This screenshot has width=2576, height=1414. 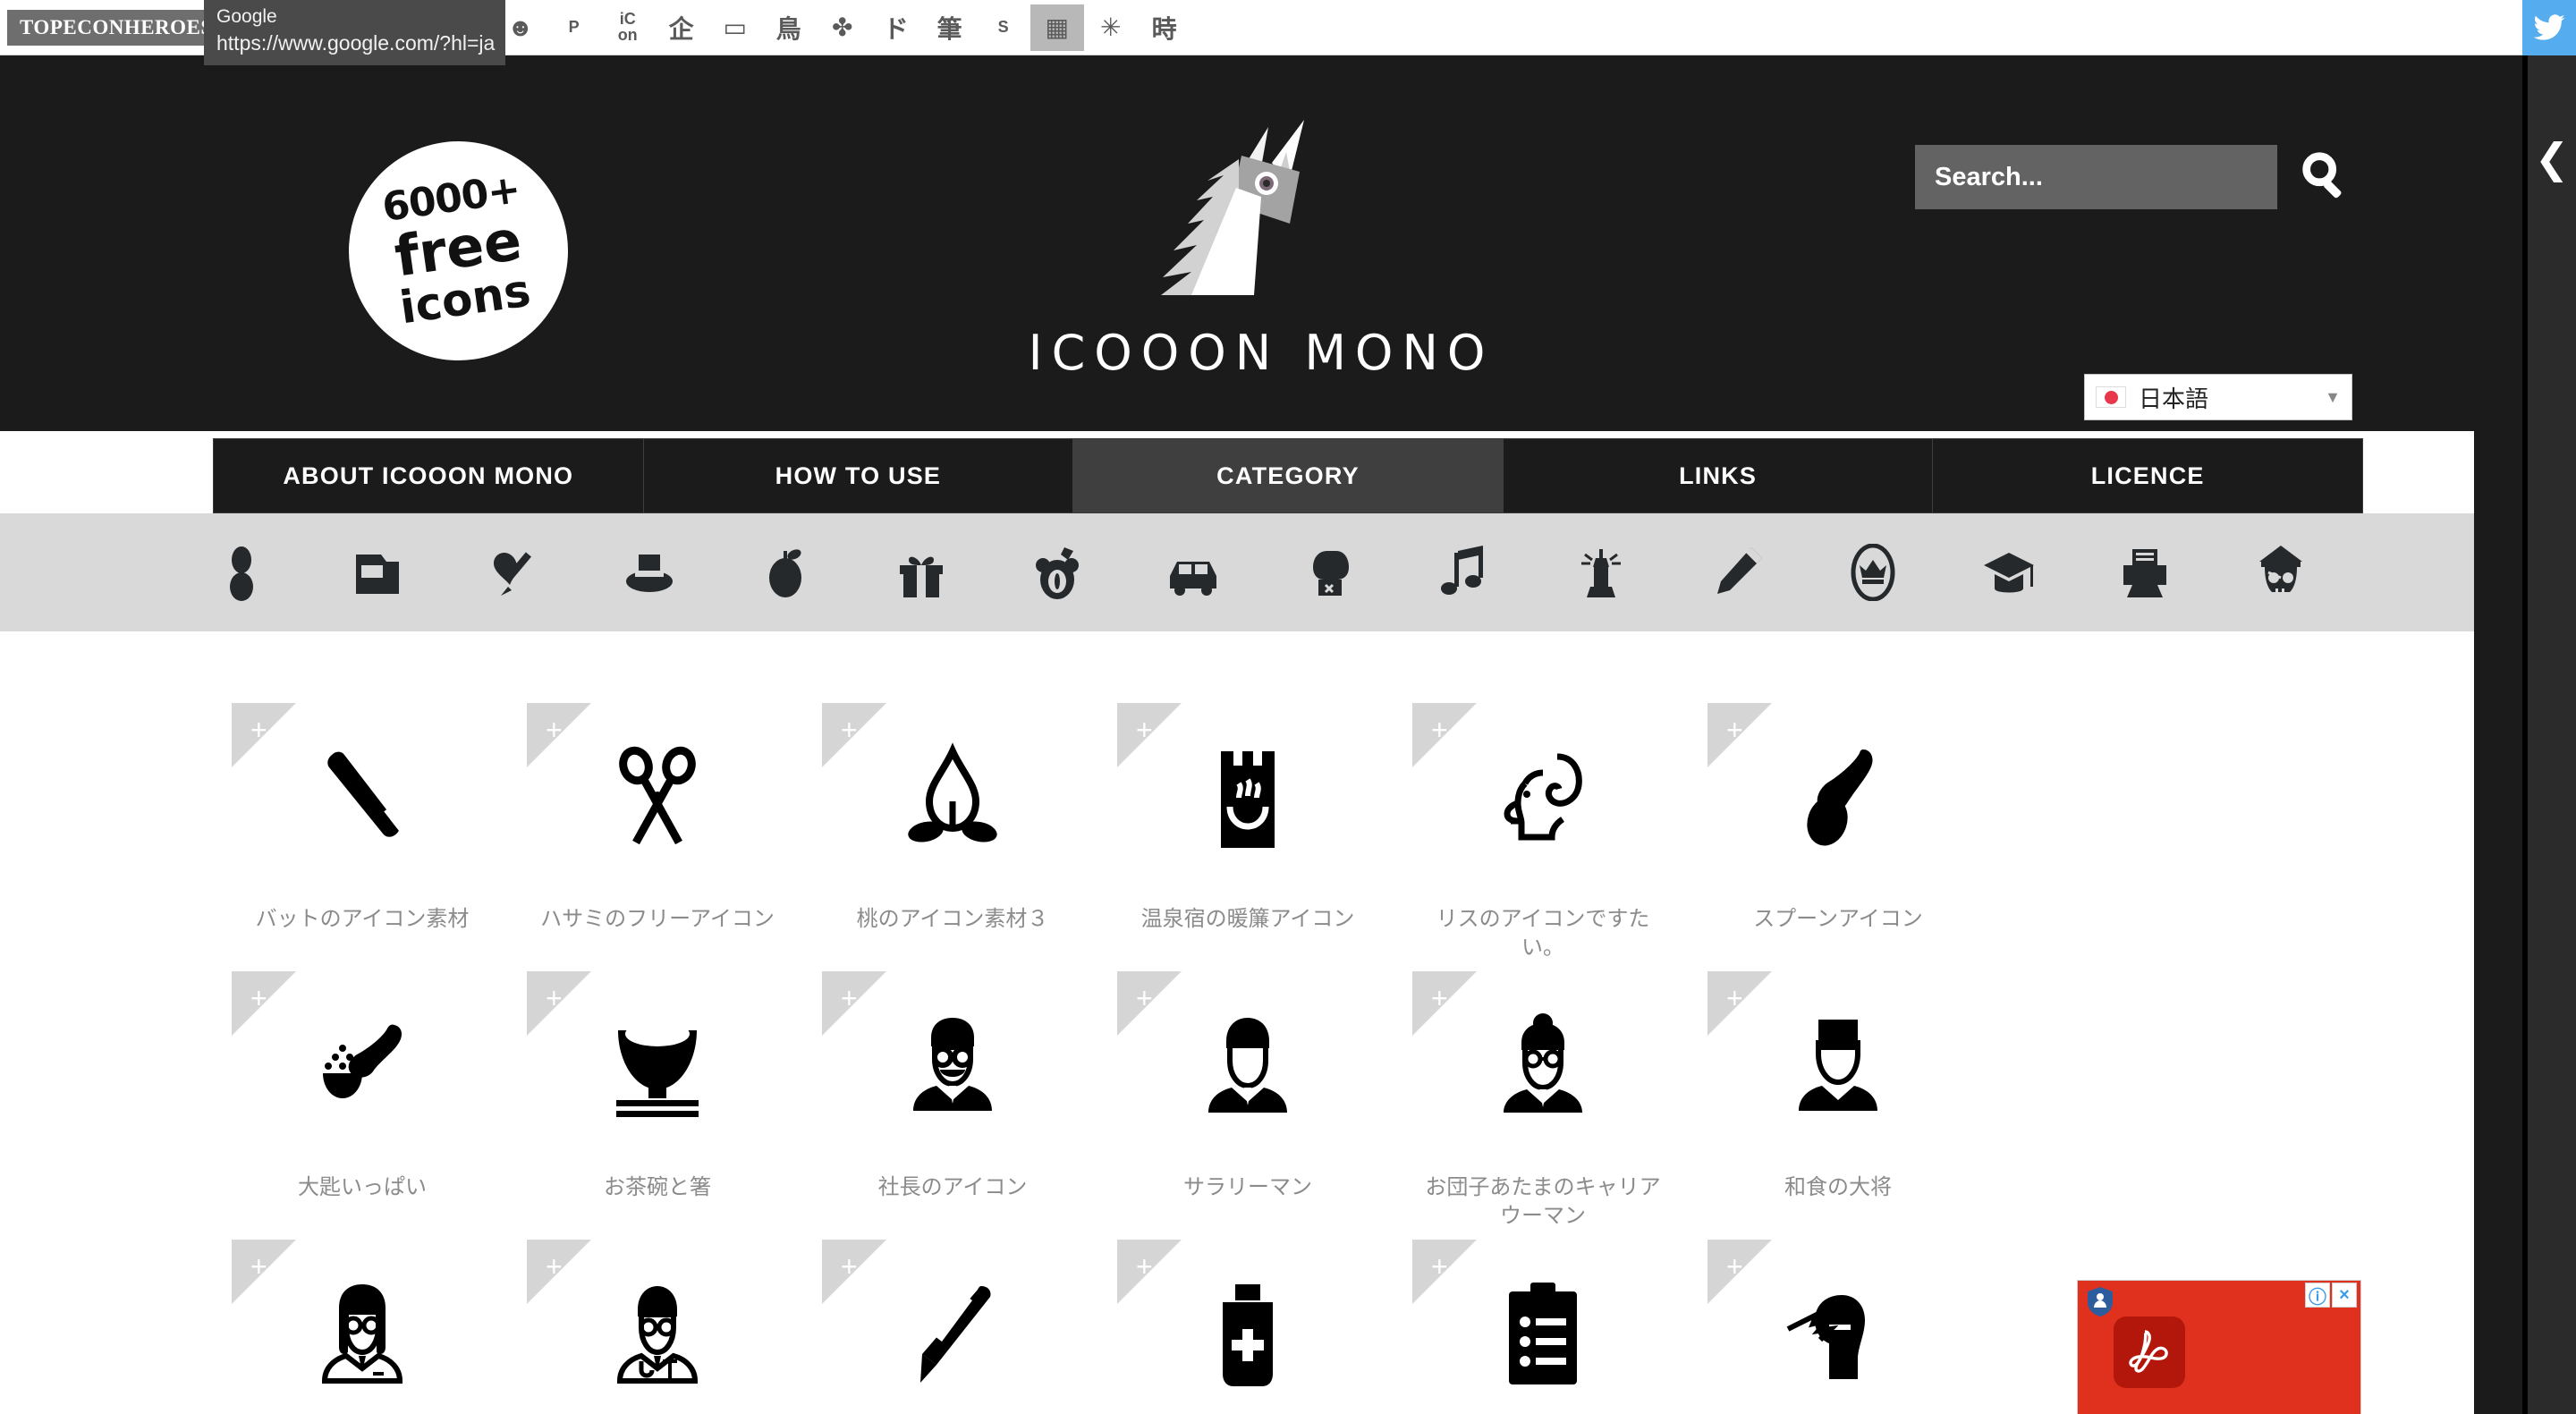 What do you see at coordinates (362, 1186) in the screenshot?
I see `icon-label: 大匙いっぱい` at bounding box center [362, 1186].